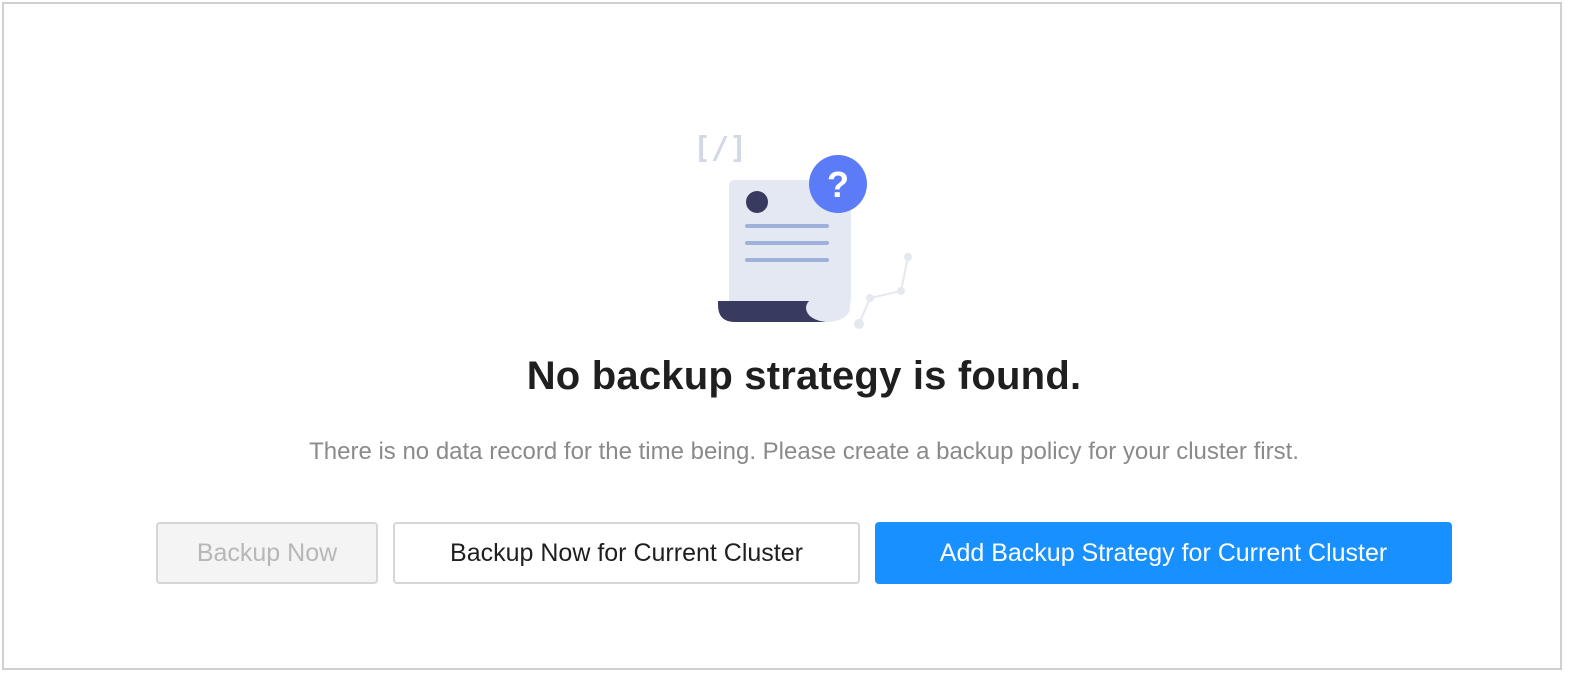 The width and height of the screenshot is (1596, 688). Describe the element at coordinates (838, 184) in the screenshot. I see `question-glyph: ?` at that location.